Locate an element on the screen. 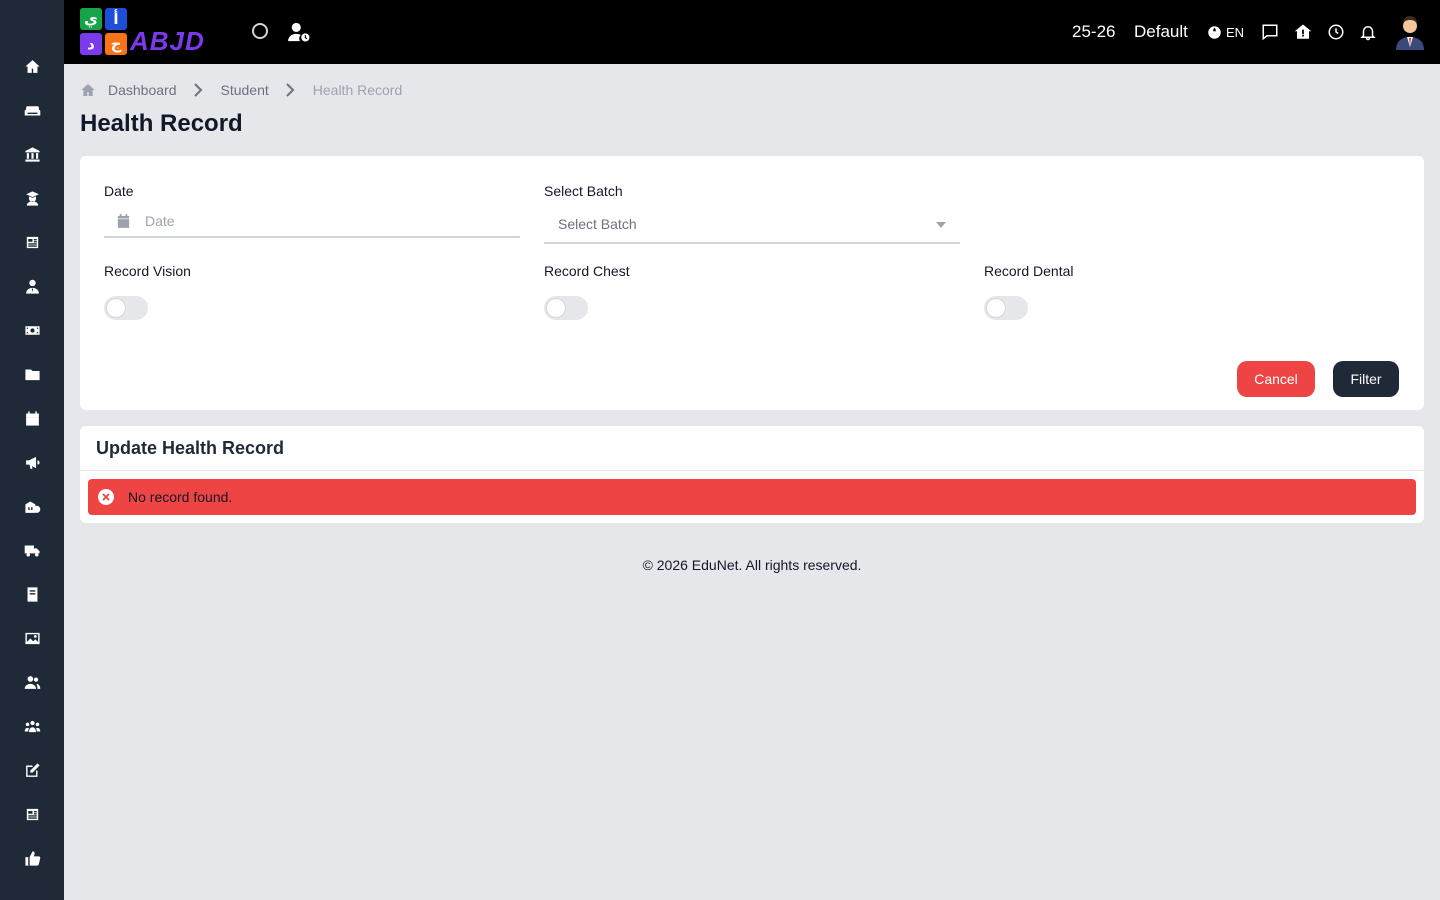 This screenshot has width=1440, height=900. breadcrumb-health-record: Health Record is located at coordinates (357, 90).